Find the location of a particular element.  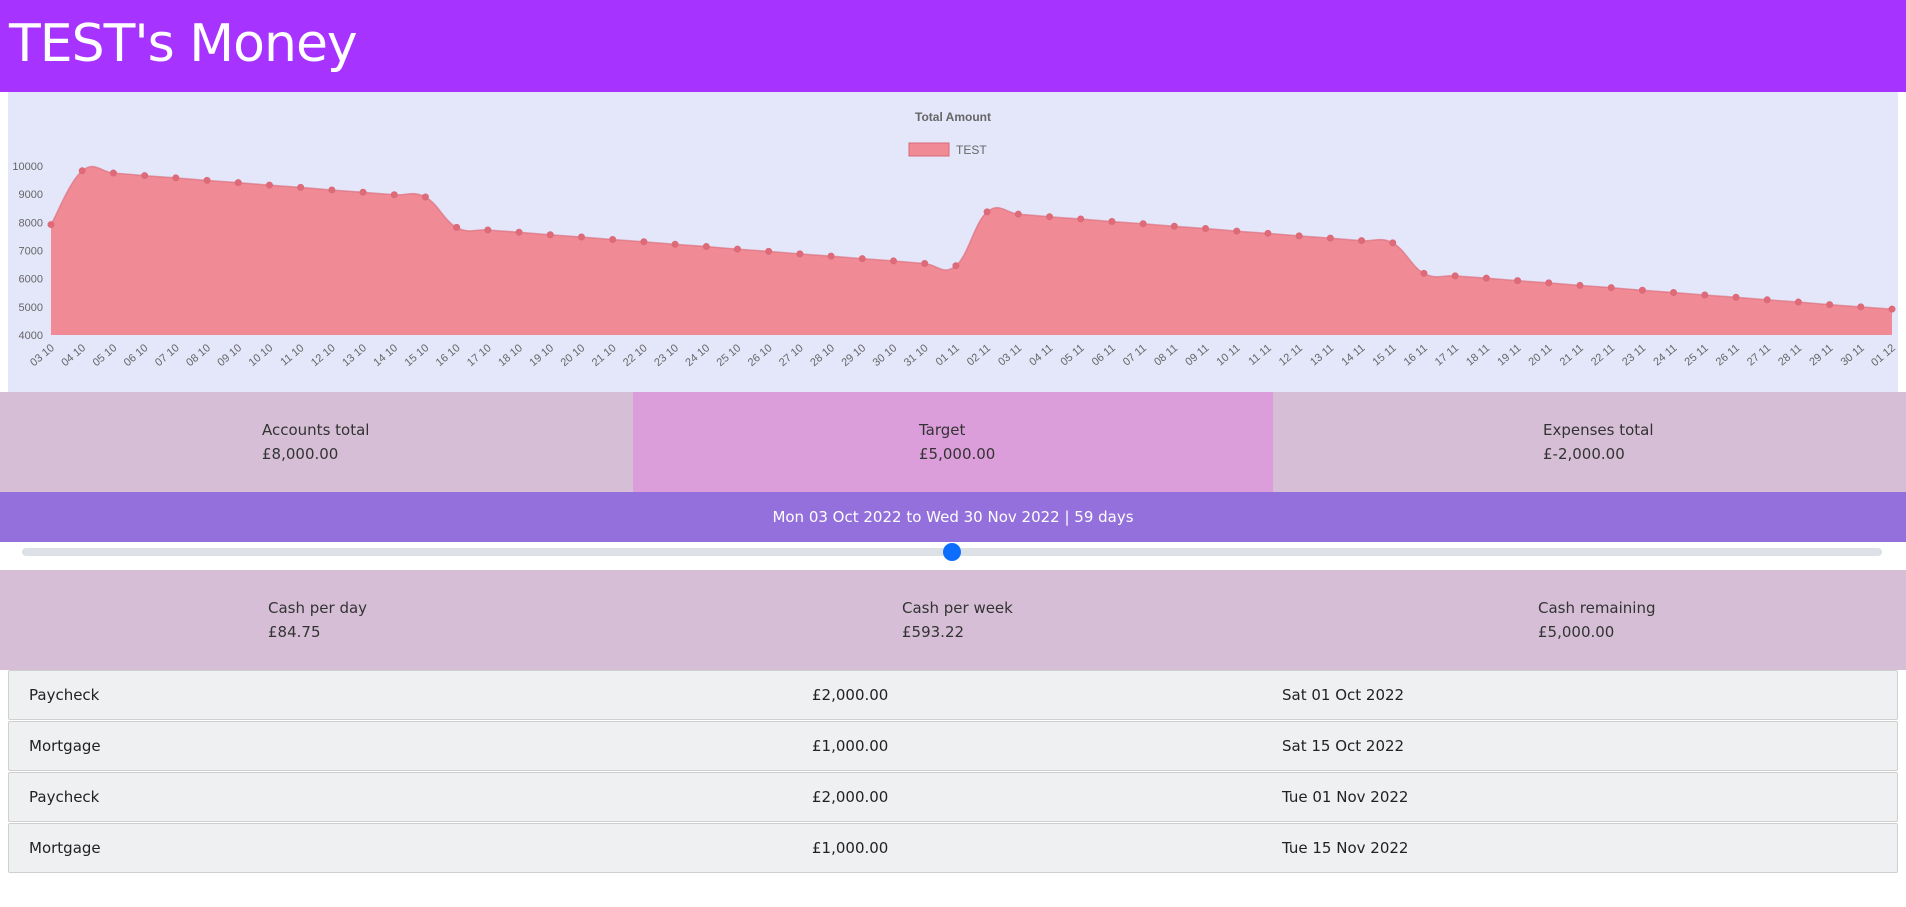

x-tick-label: 24 10 is located at coordinates (697, 355).